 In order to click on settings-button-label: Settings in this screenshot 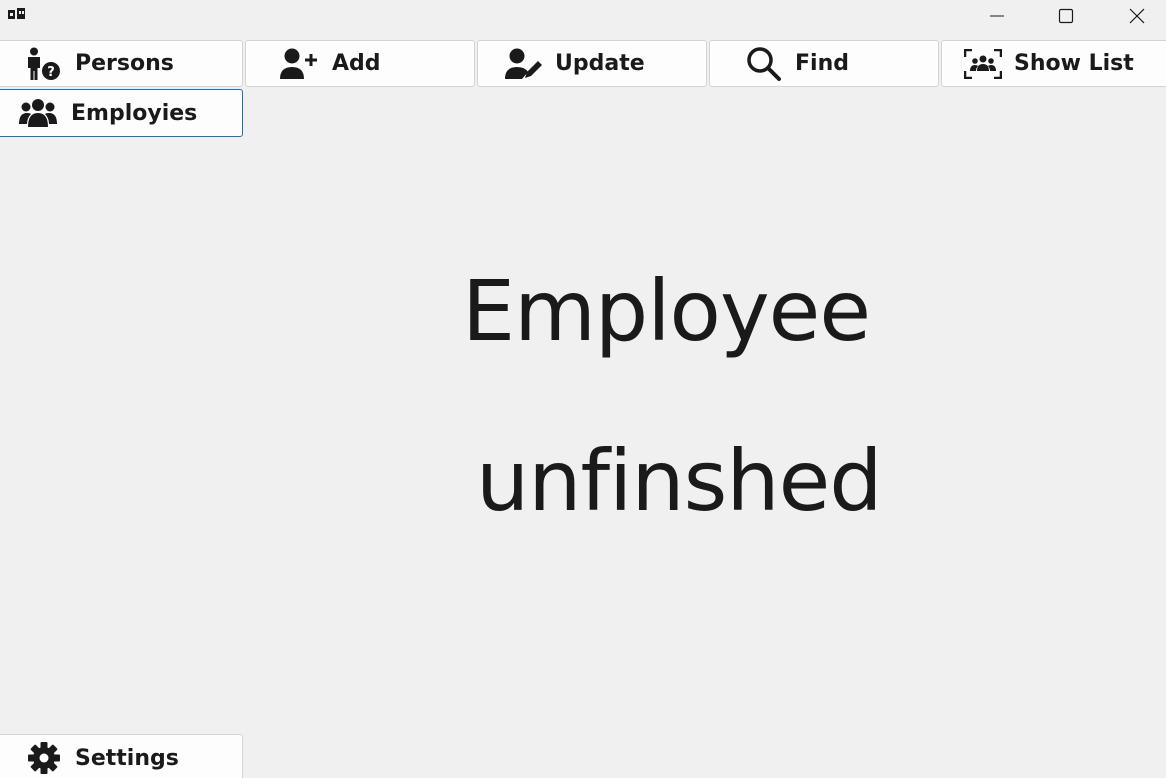, I will do `click(127, 758)`.